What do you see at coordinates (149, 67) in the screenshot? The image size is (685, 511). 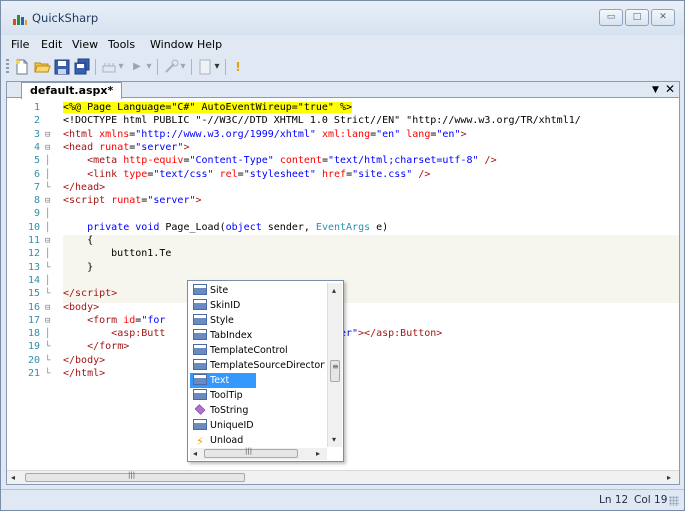 I see `run-dropdown-icon: ▾` at bounding box center [149, 67].